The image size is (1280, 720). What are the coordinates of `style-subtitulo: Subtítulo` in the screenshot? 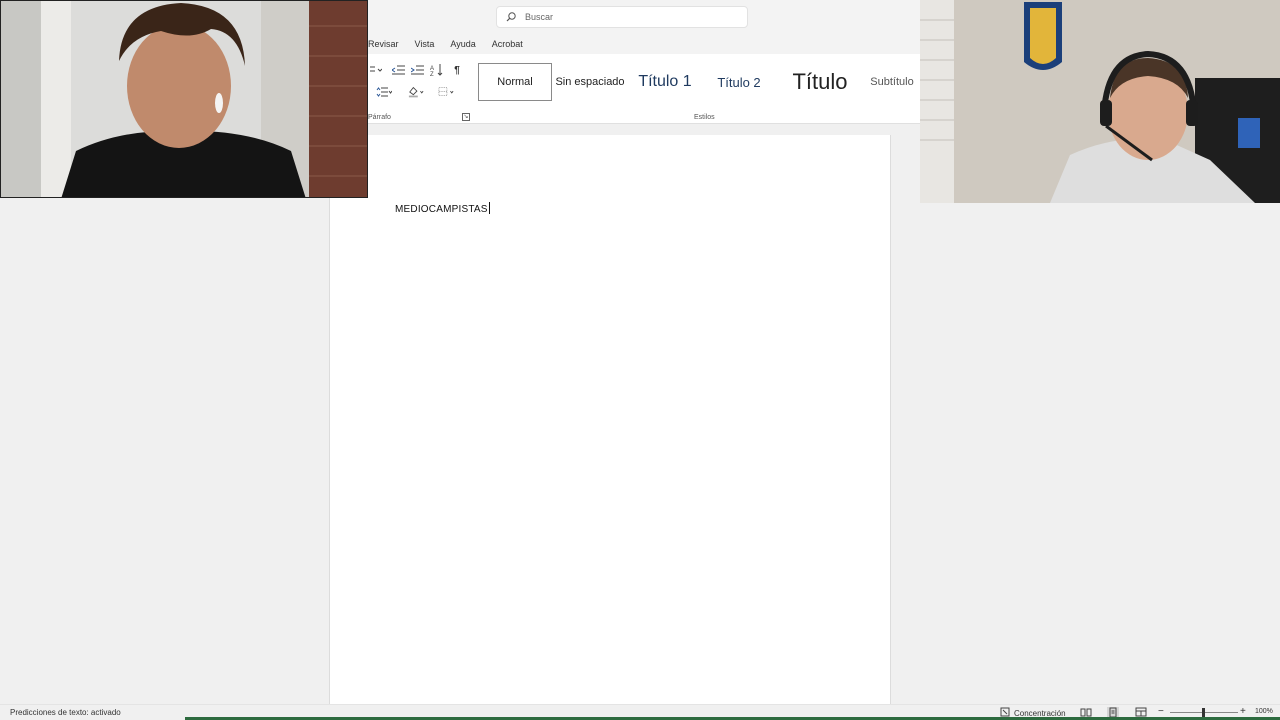 It's located at (892, 82).